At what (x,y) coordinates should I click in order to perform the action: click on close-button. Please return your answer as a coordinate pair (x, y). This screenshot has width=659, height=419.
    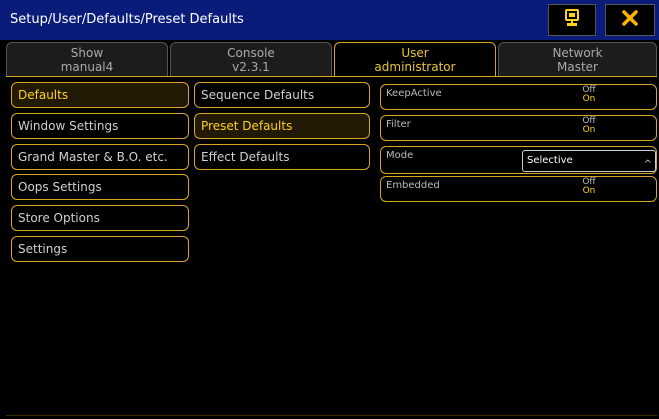
    Looking at the image, I should click on (630, 20).